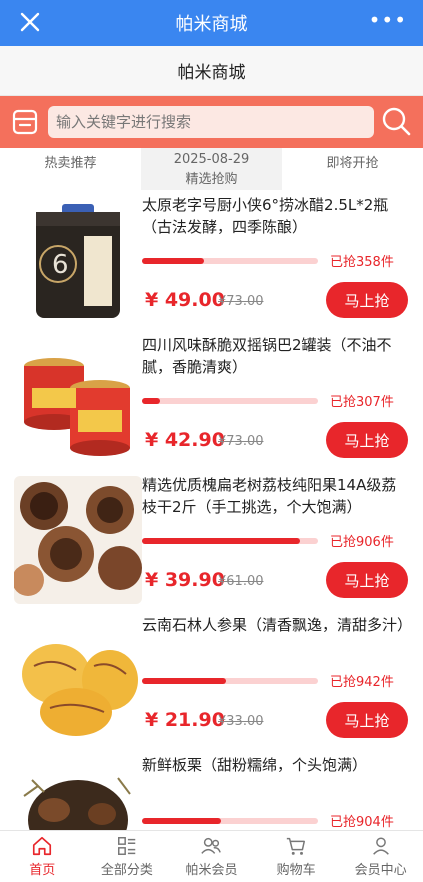  What do you see at coordinates (380, 846) in the screenshot?
I see `user-icon` at bounding box center [380, 846].